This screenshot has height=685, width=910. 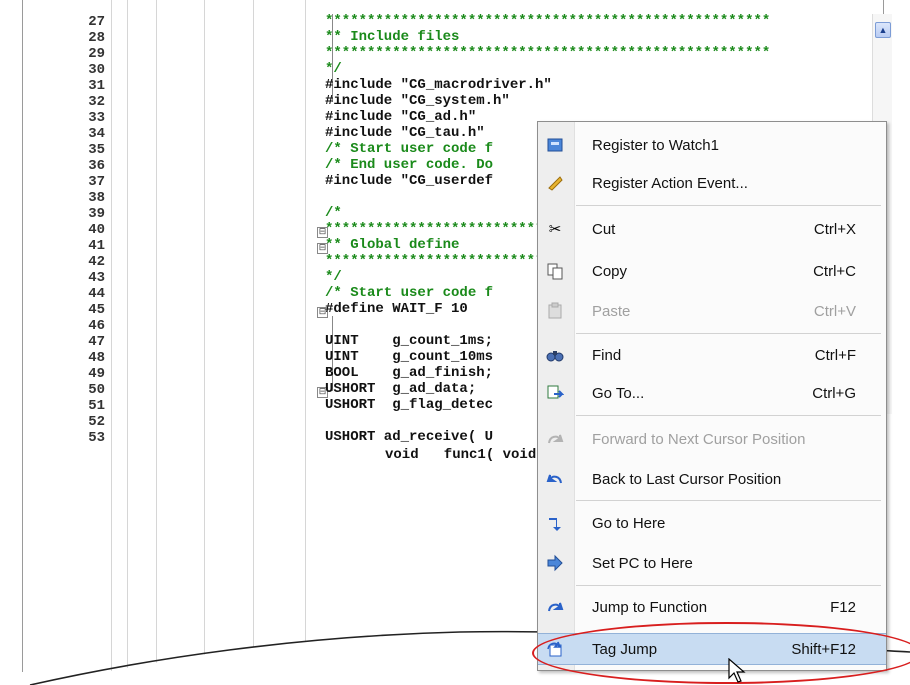 I want to click on line-number: 40, so click(x=96, y=230).